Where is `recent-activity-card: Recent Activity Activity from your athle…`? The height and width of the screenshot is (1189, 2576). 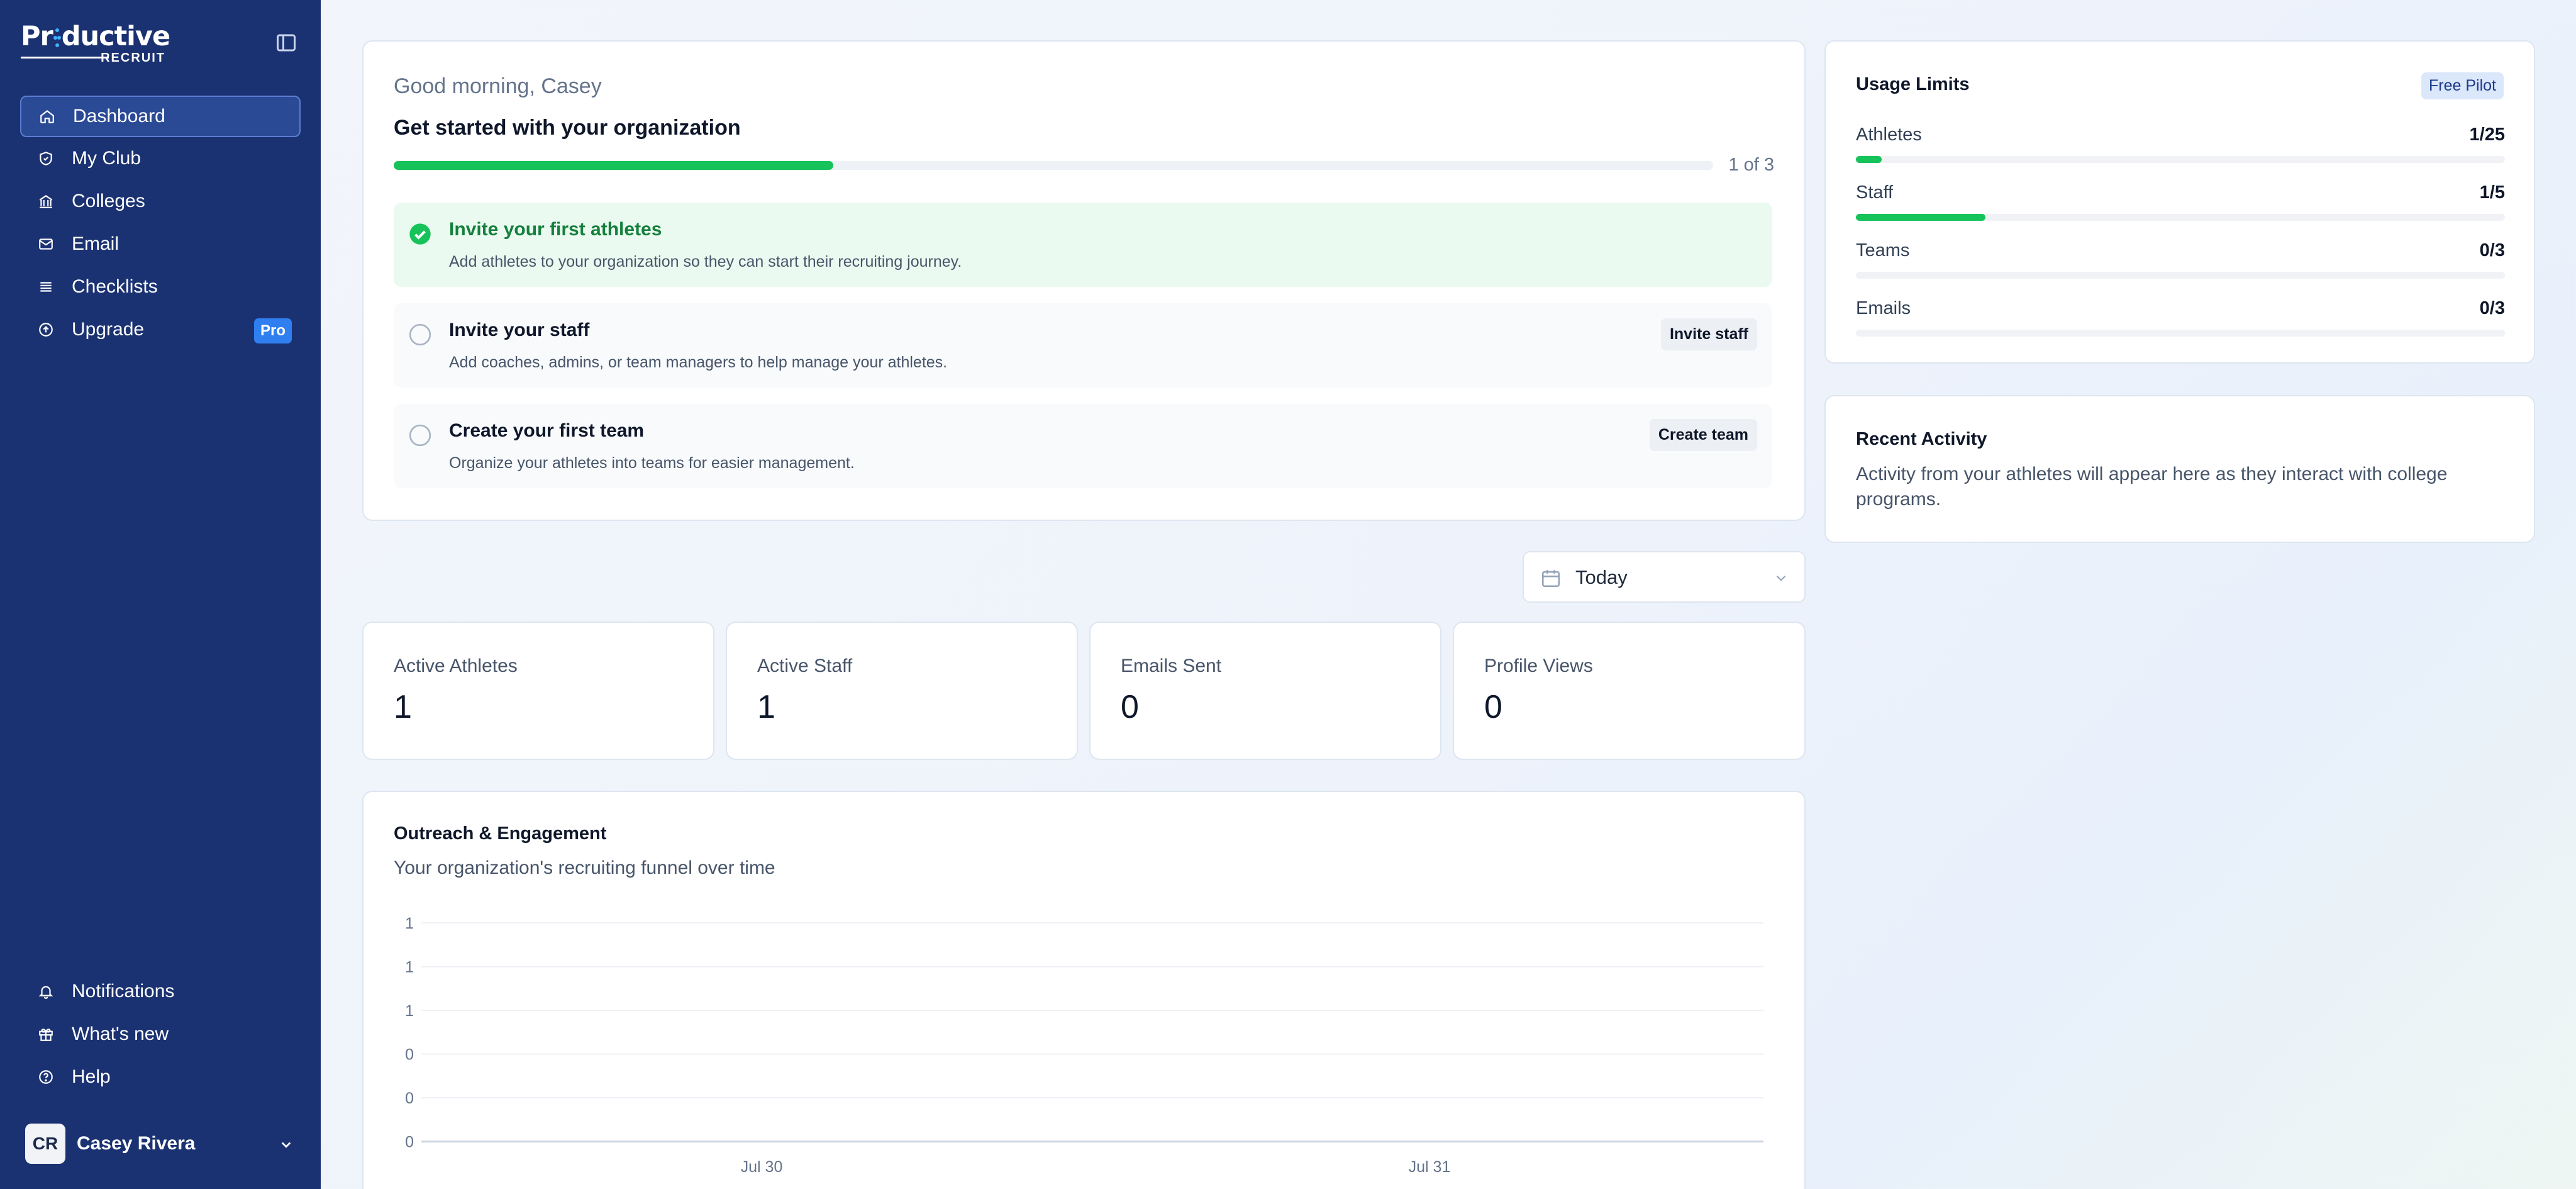
recent-activity-card: Recent Activity Activity from your athle… is located at coordinates (2179, 469).